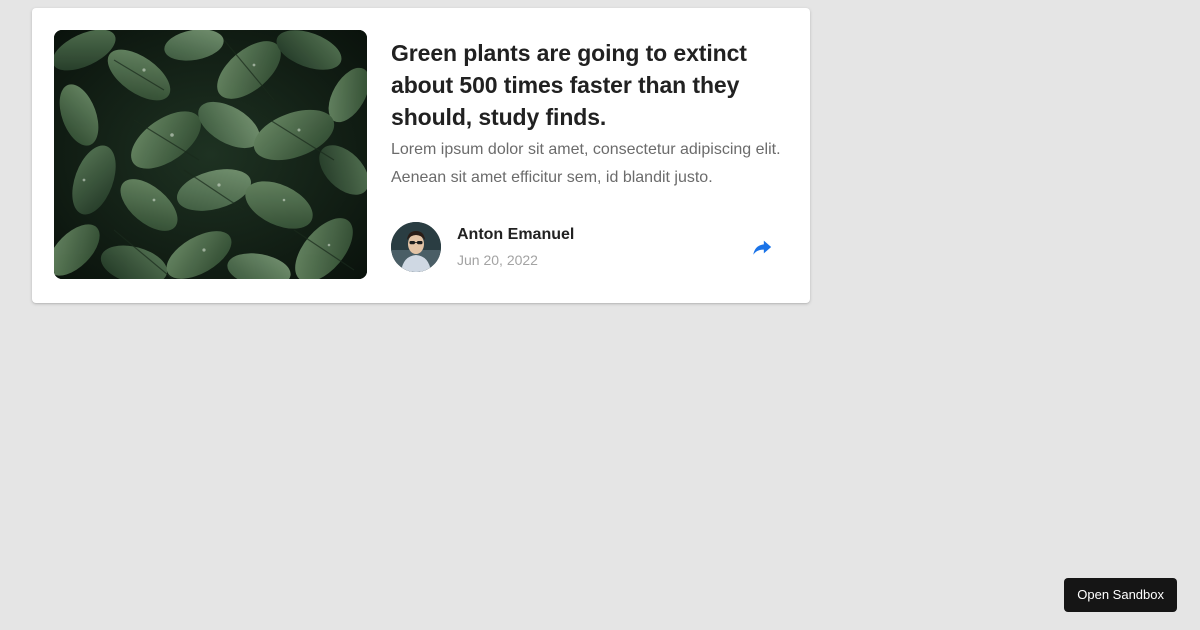  Describe the element at coordinates (515, 235) in the screenshot. I see `author-name: Anton Emanuel` at that location.